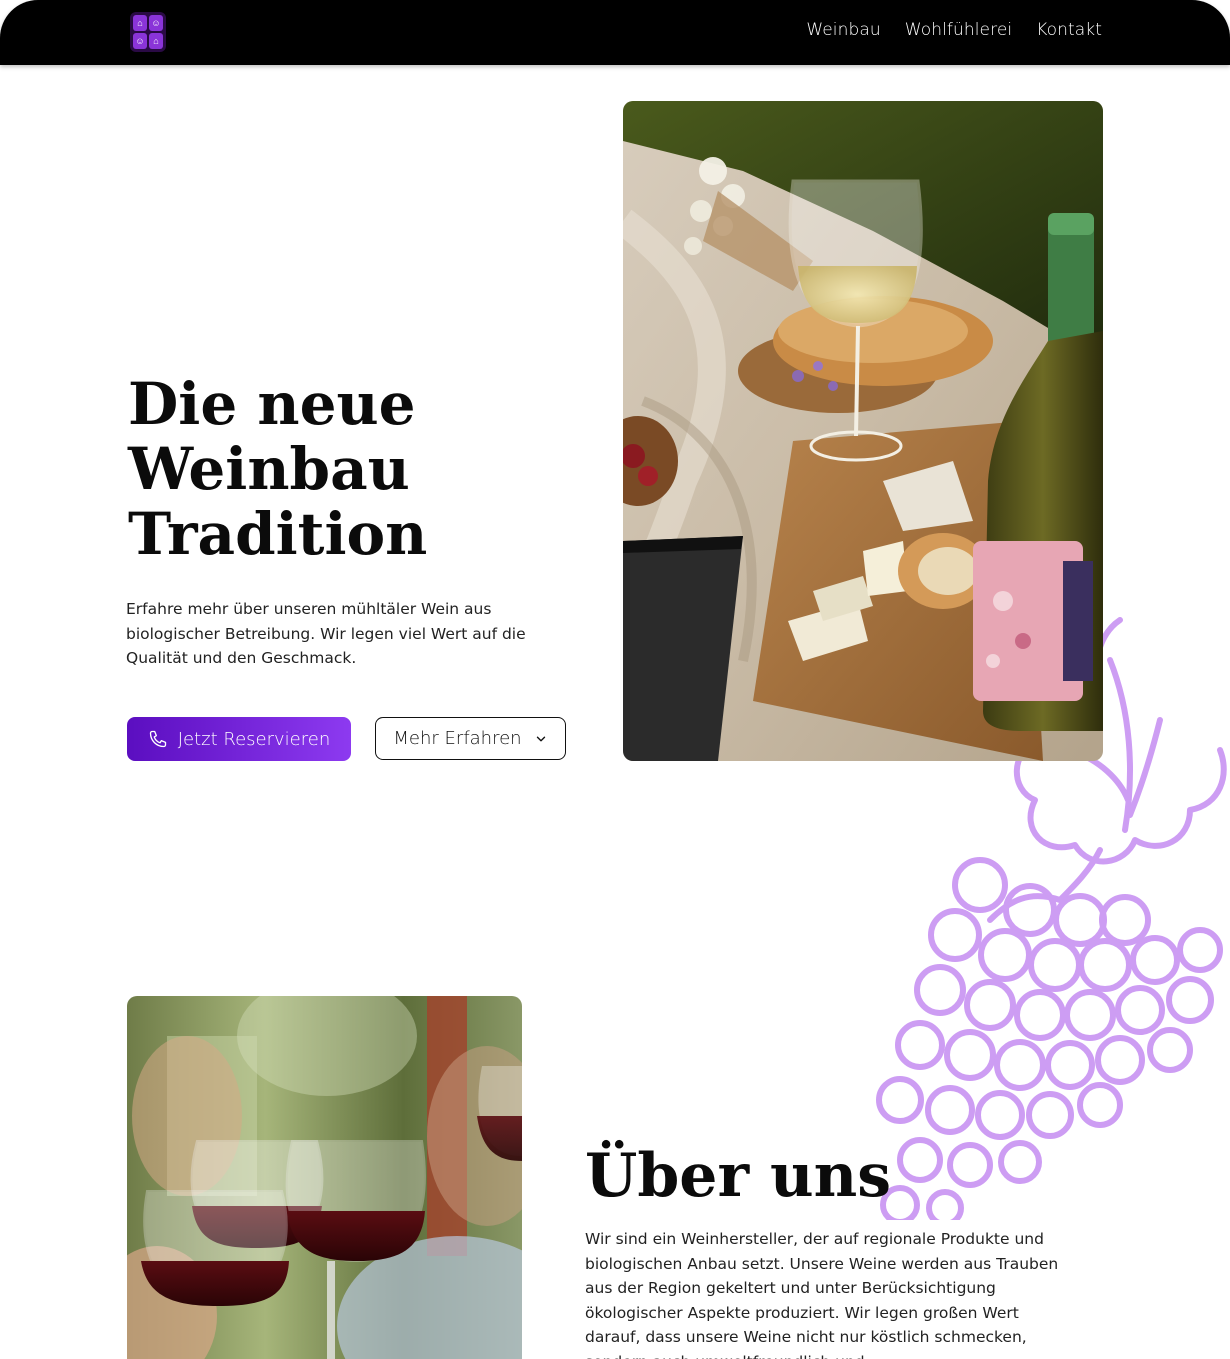 The image size is (1230, 1359). I want to click on hero-title-line: Die neue, so click(272, 404).